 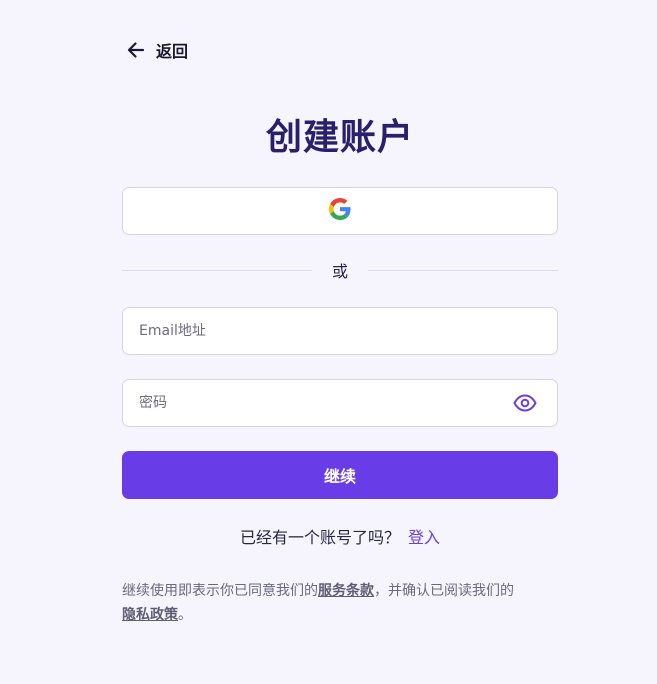 What do you see at coordinates (342, 603) in the screenshot?
I see `terms-text: 继续使用即表示你已同意我们的服务条款，并确认已阅读我们的隐私政策。` at bounding box center [342, 603].